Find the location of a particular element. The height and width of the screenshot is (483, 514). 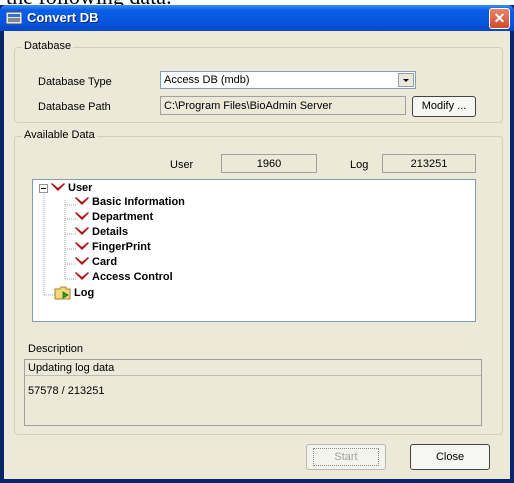

tree-node-fingerprint: FingerPrint is located at coordinates (121, 247).